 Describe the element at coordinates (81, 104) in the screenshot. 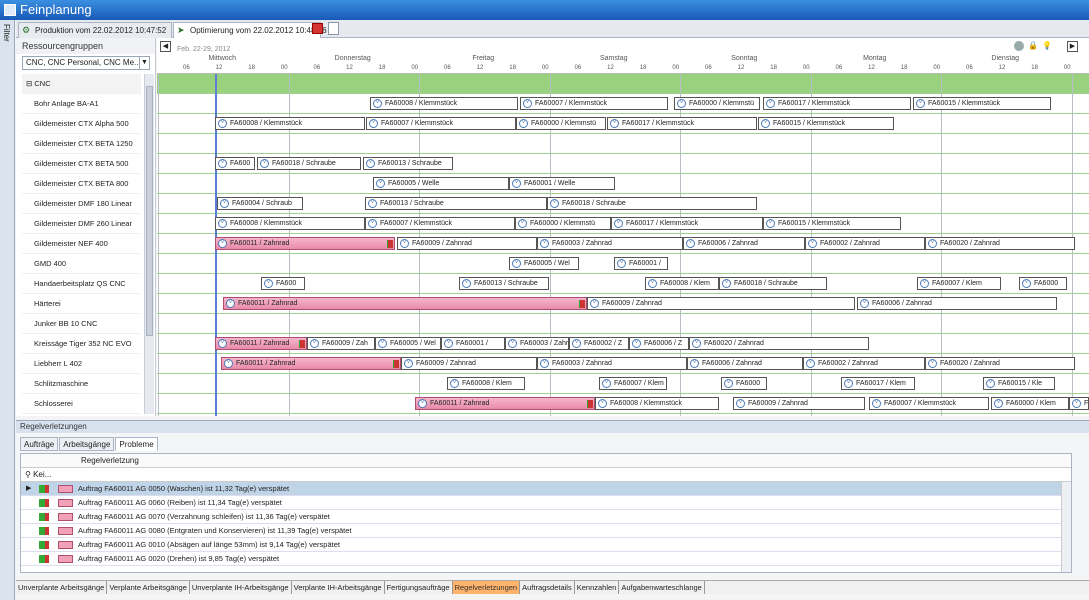

I see `resource-row: Bohr Anlage BA-A1` at that location.